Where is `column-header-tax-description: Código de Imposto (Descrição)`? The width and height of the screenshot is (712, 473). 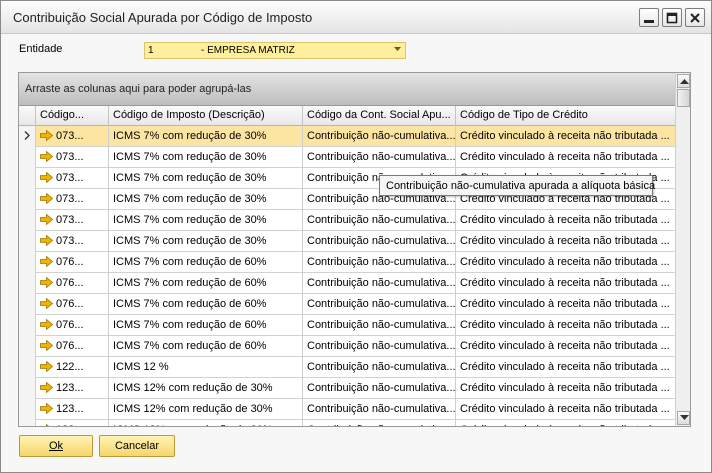
column-header-tax-description: Código de Imposto (Descrição) is located at coordinates (206, 116).